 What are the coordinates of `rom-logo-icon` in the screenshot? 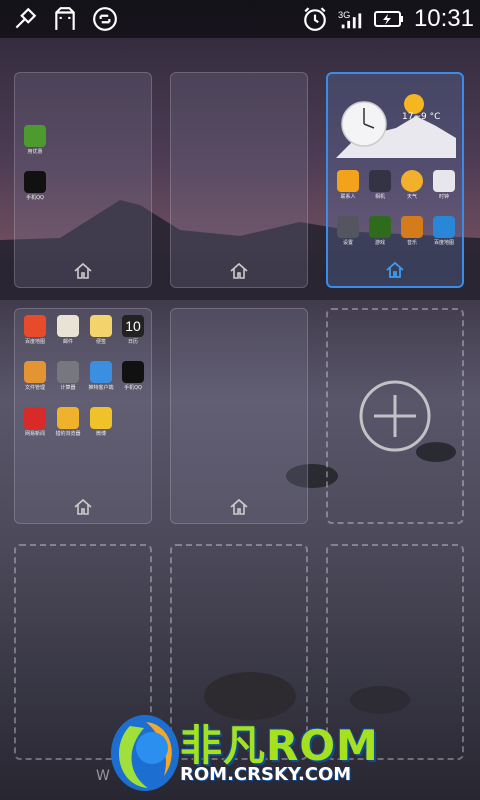 It's located at (145, 753).